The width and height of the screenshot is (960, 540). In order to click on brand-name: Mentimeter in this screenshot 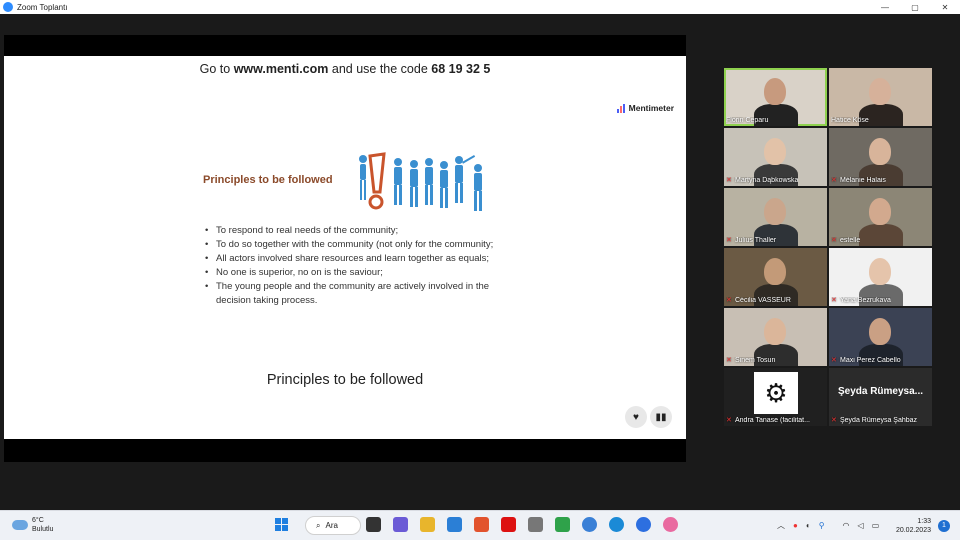, I will do `click(651, 108)`.